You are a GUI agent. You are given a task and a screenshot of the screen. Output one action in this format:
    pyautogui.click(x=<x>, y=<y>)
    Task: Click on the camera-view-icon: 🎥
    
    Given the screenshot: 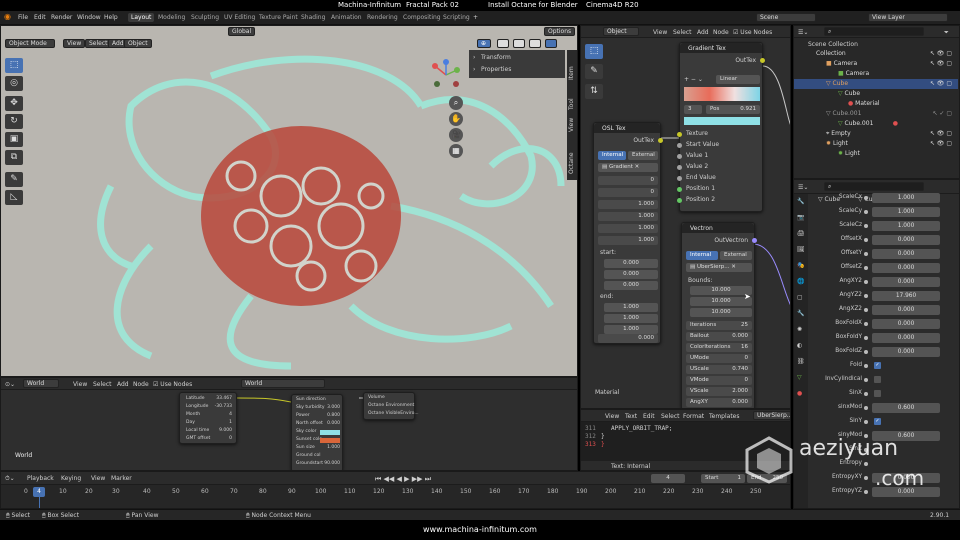 What is the action you would take?
    pyautogui.click(x=456, y=135)
    